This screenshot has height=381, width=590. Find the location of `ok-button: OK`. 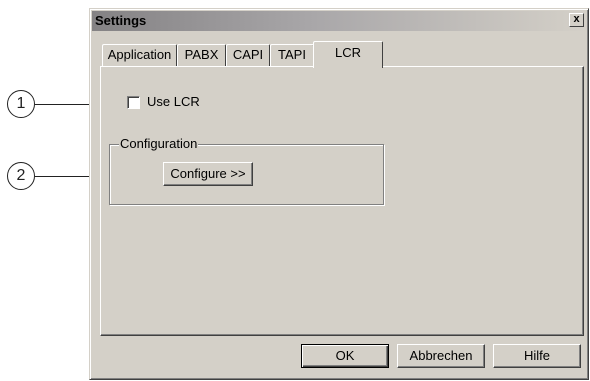

ok-button: OK is located at coordinates (345, 356).